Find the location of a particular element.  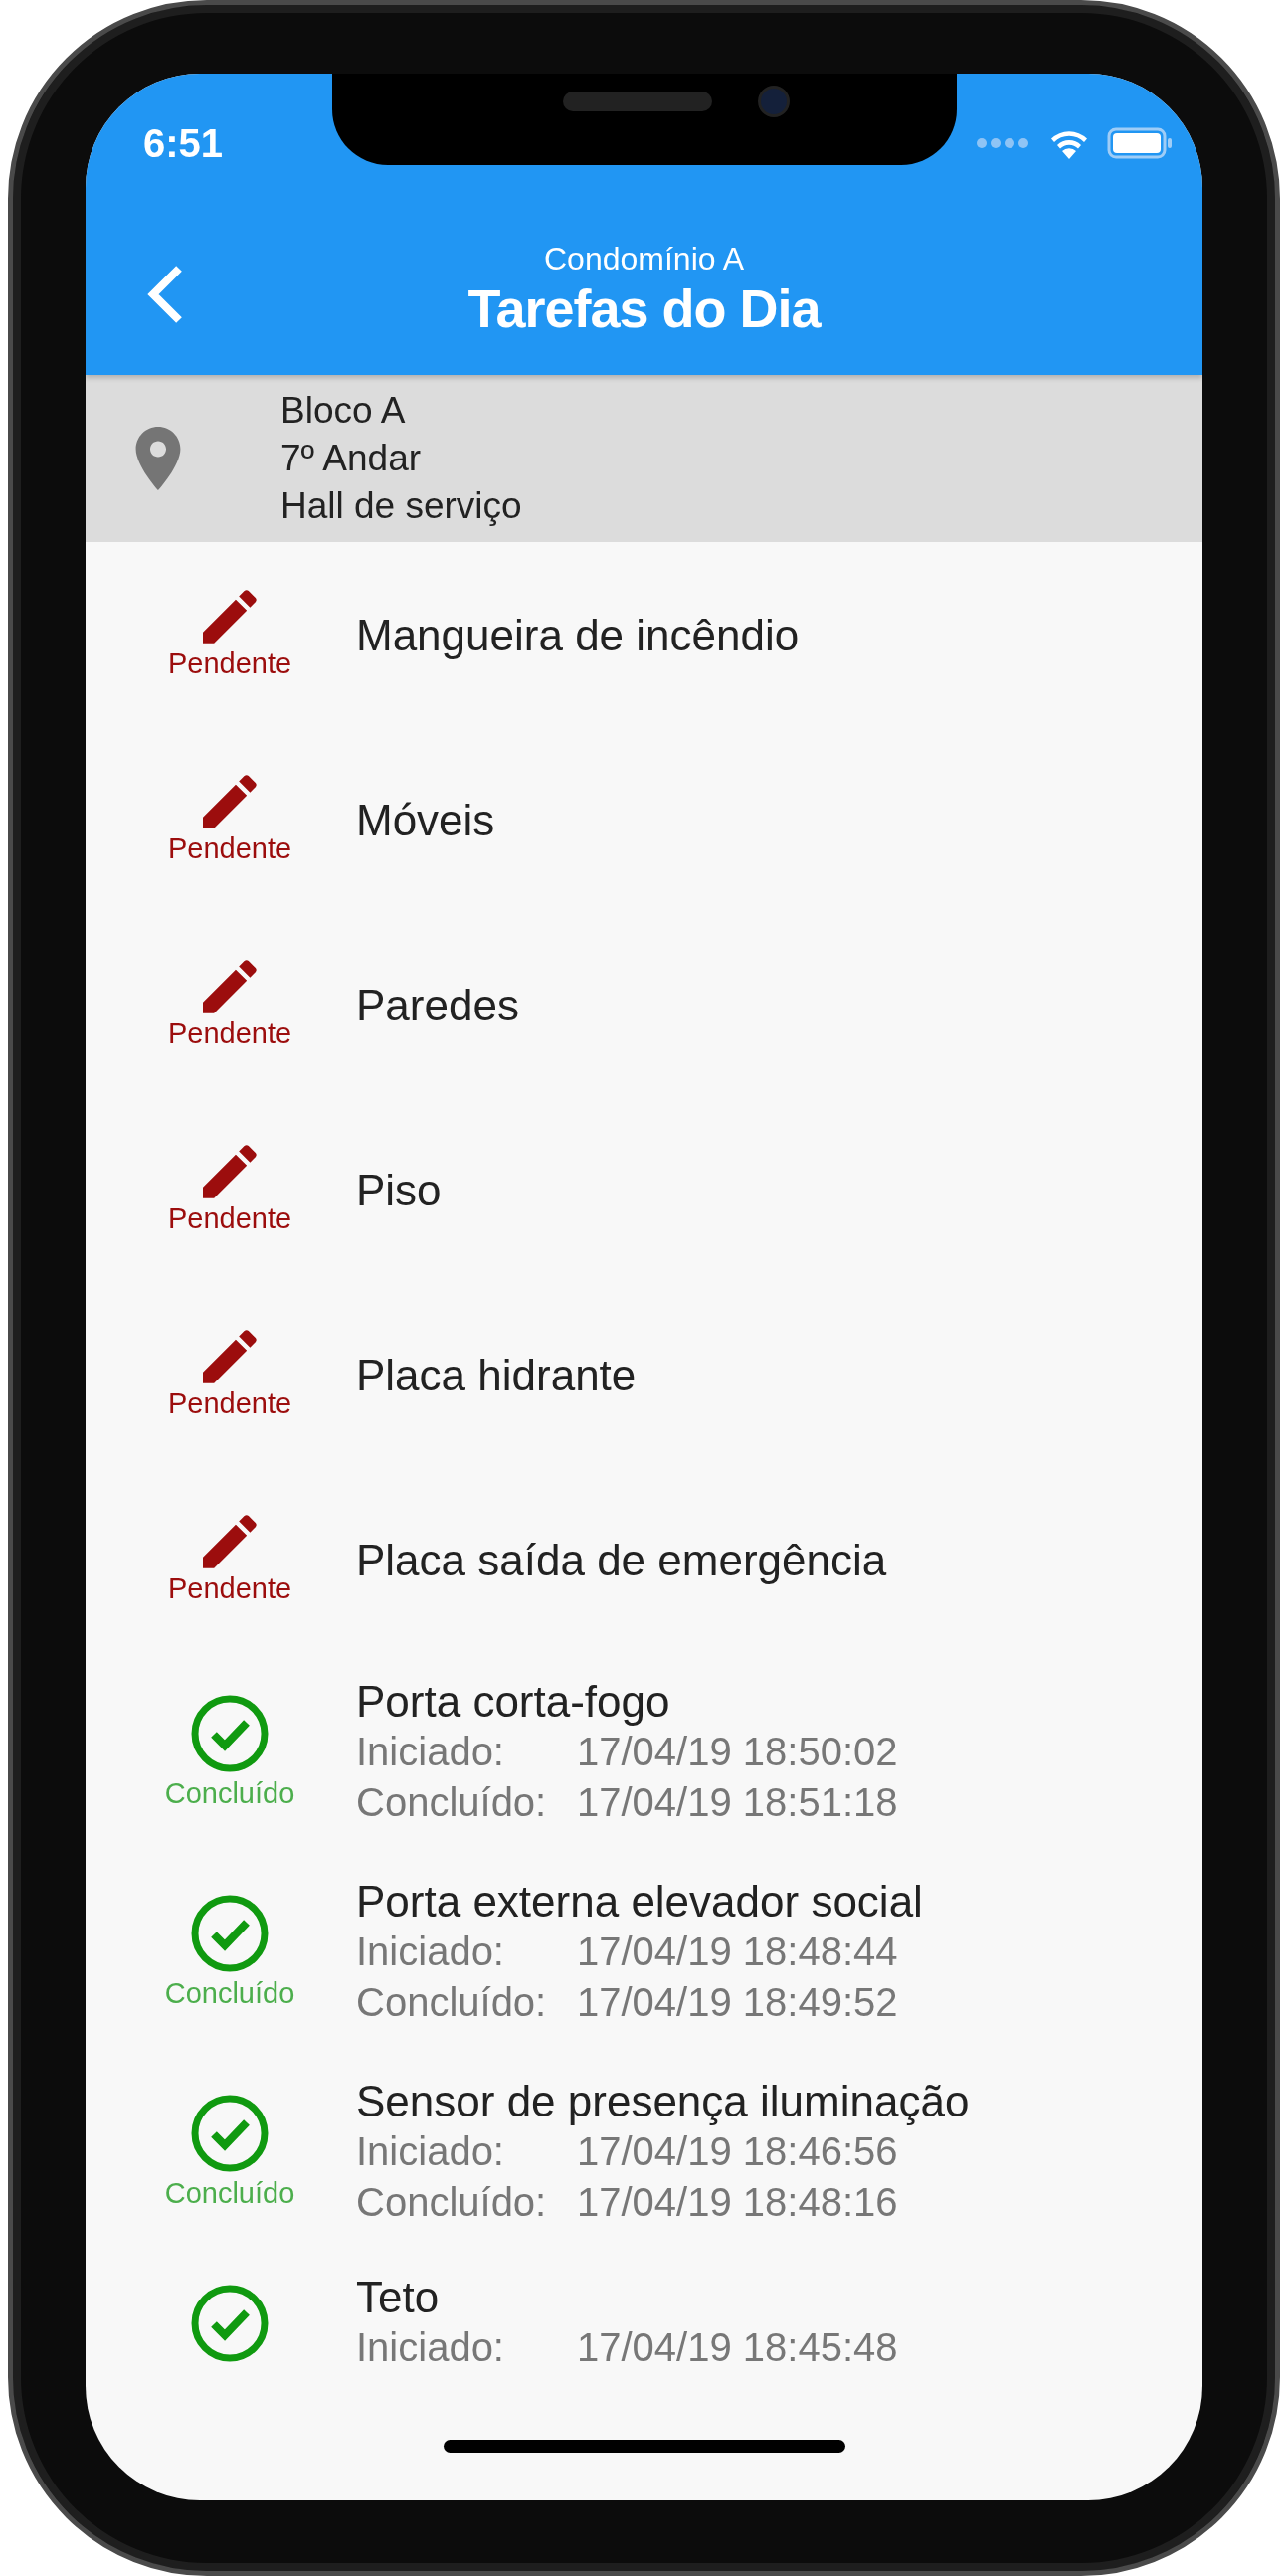

start-time: 17/04/19 18:46:56 is located at coordinates (738, 2151).